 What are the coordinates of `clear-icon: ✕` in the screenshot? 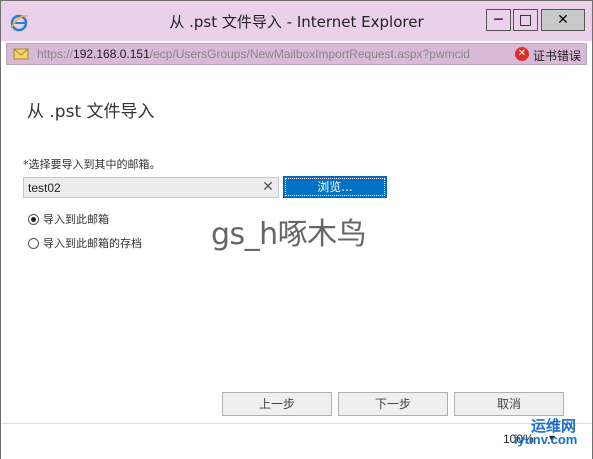 It's located at (268, 187).